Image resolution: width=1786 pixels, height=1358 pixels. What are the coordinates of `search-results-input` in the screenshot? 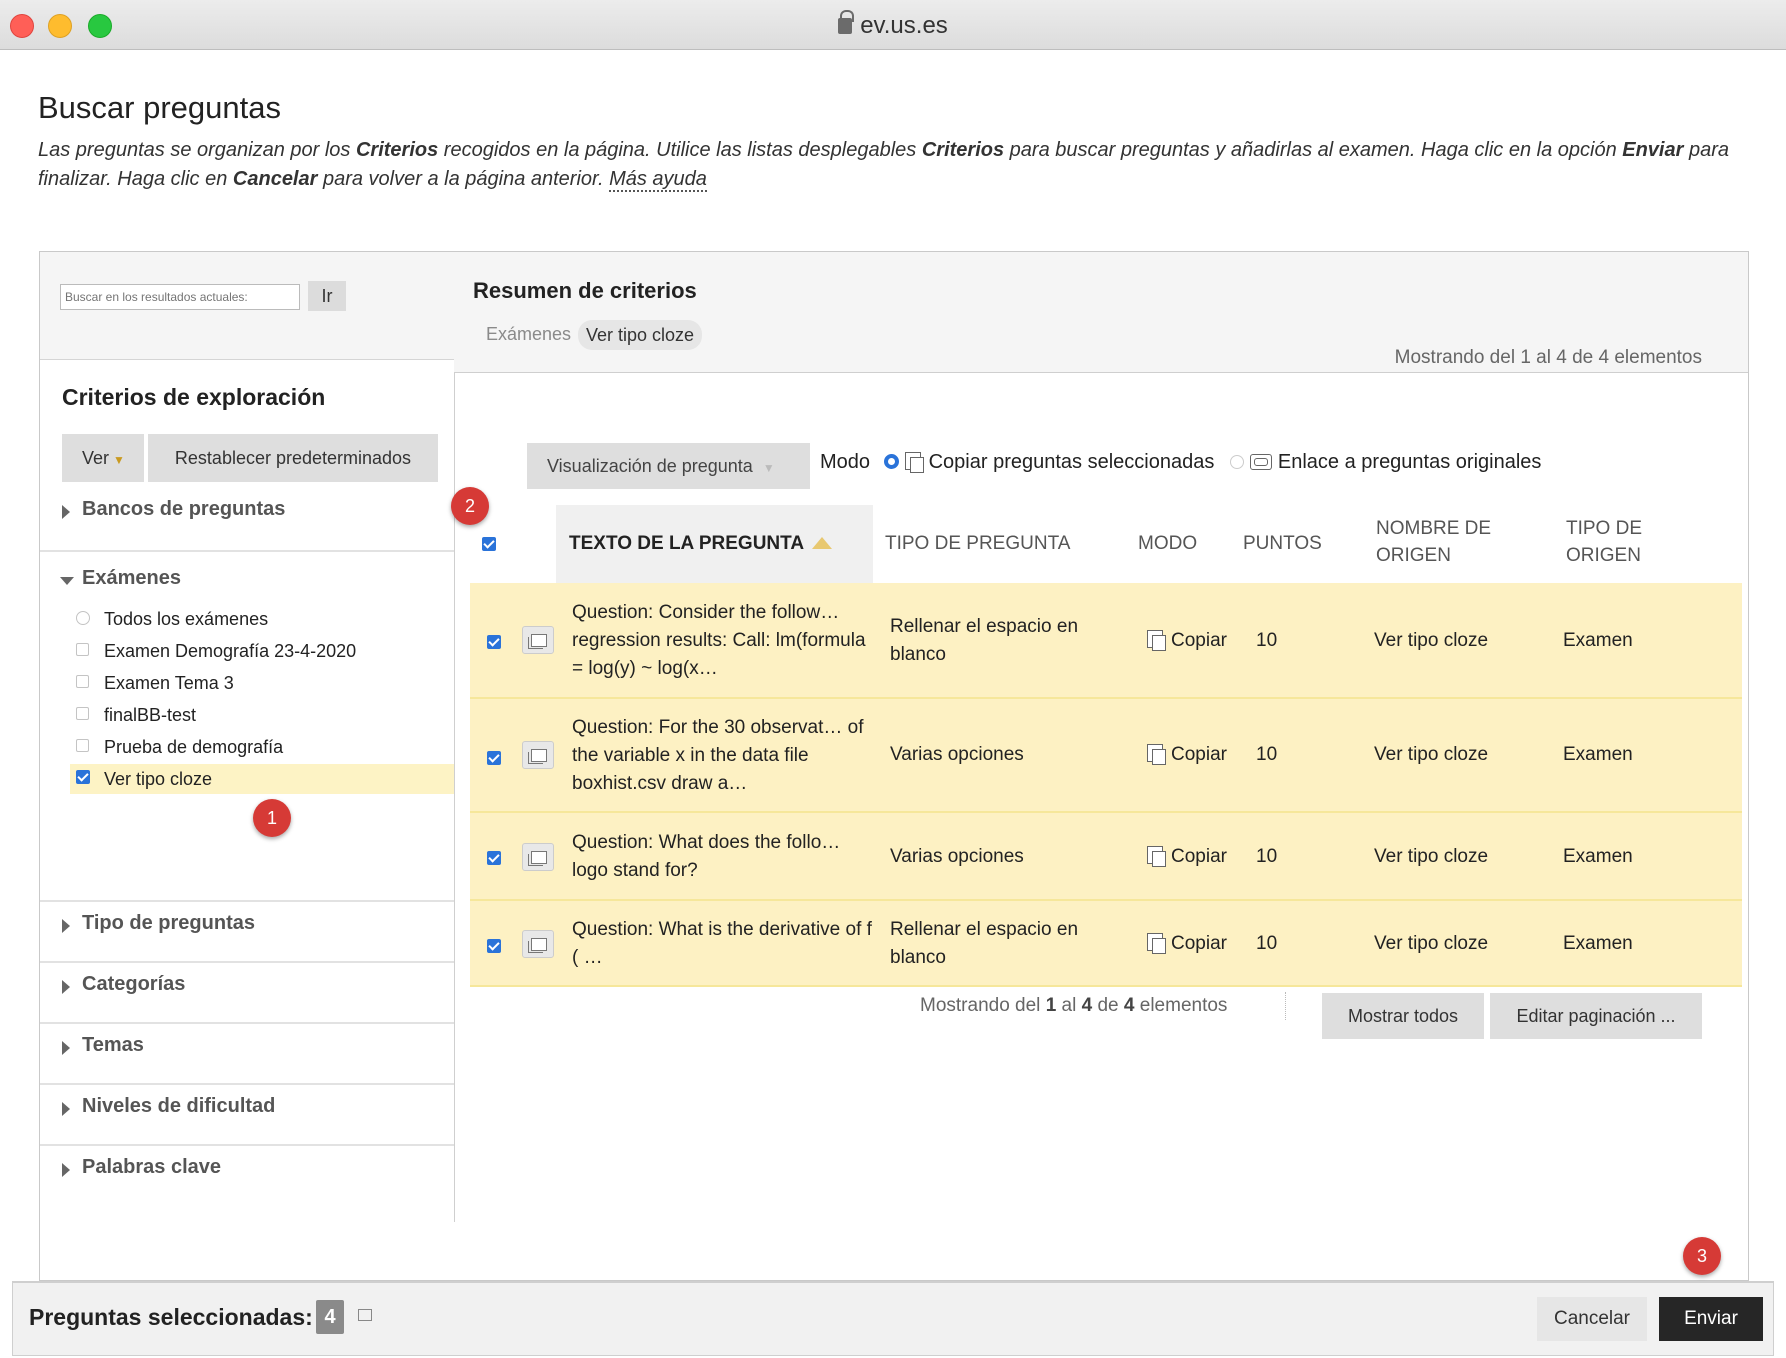 It's located at (180, 297).